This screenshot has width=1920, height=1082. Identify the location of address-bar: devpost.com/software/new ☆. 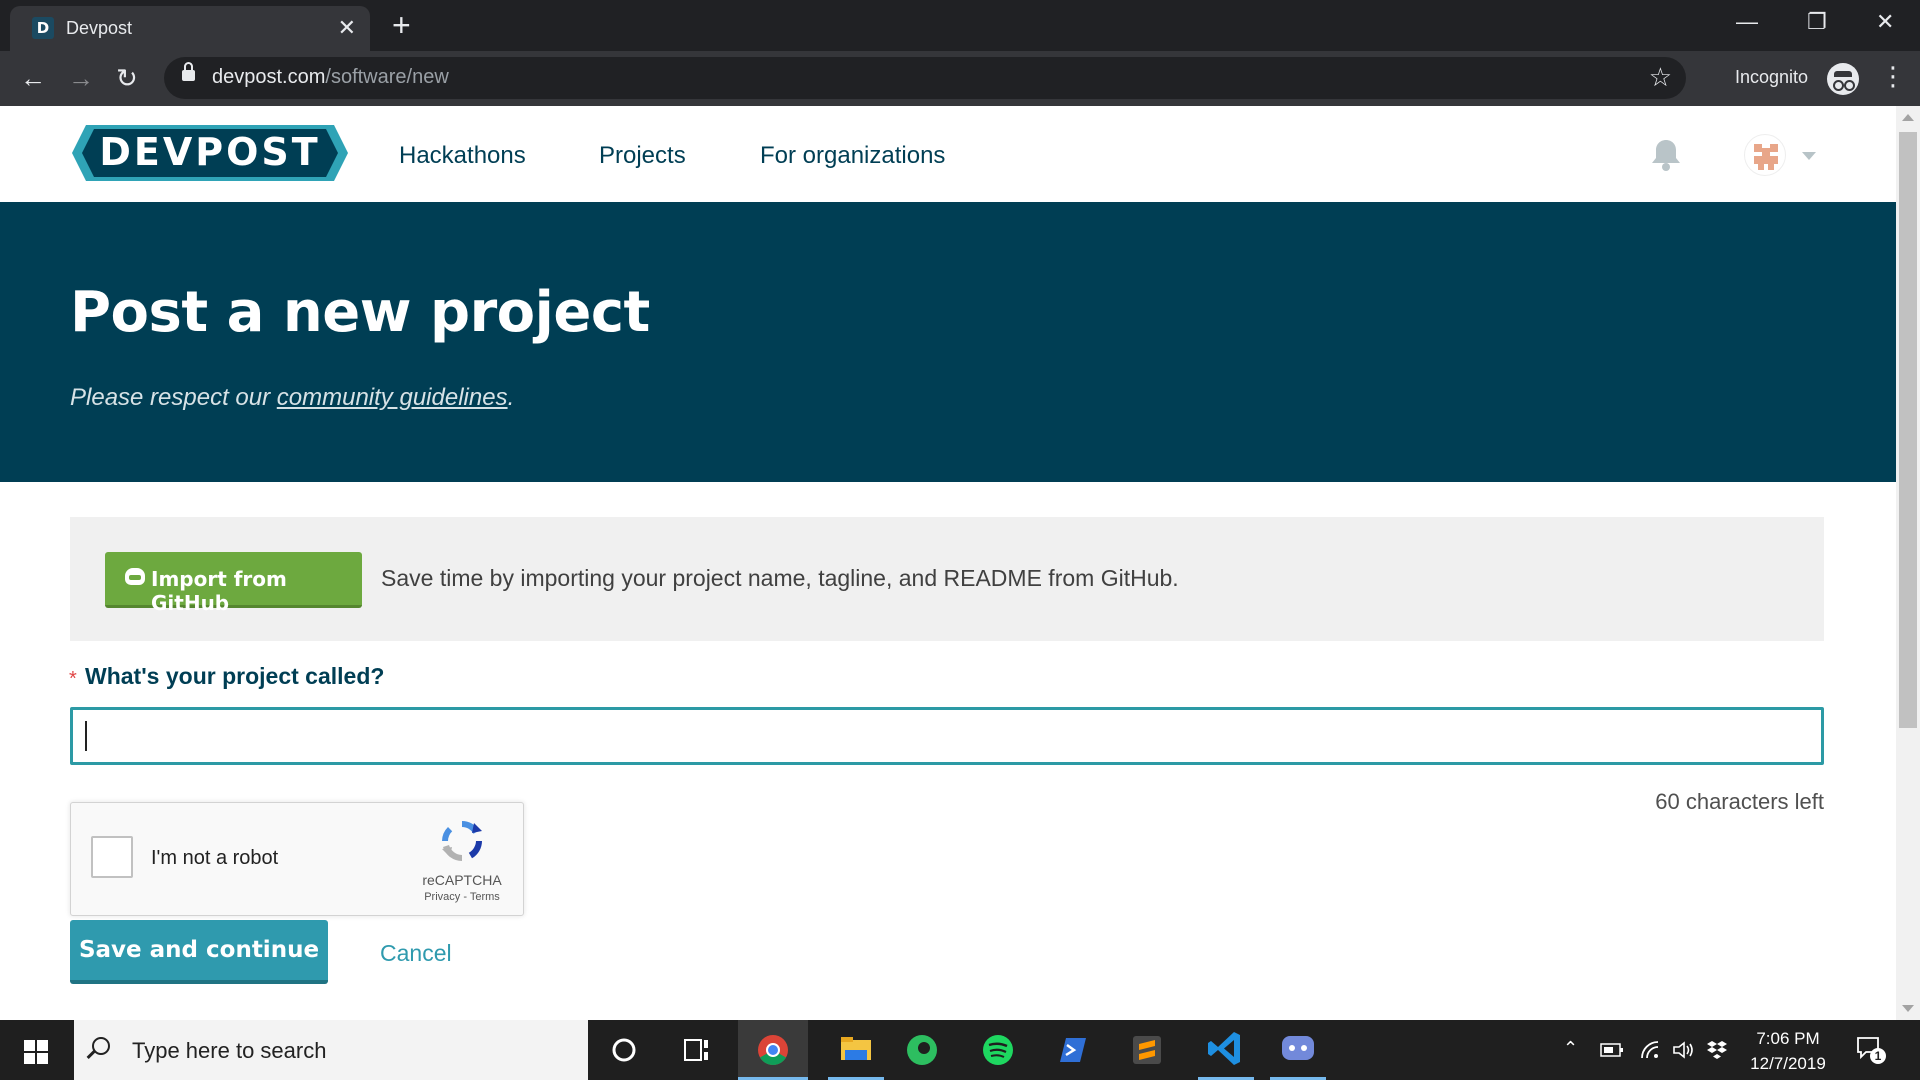
(925, 78).